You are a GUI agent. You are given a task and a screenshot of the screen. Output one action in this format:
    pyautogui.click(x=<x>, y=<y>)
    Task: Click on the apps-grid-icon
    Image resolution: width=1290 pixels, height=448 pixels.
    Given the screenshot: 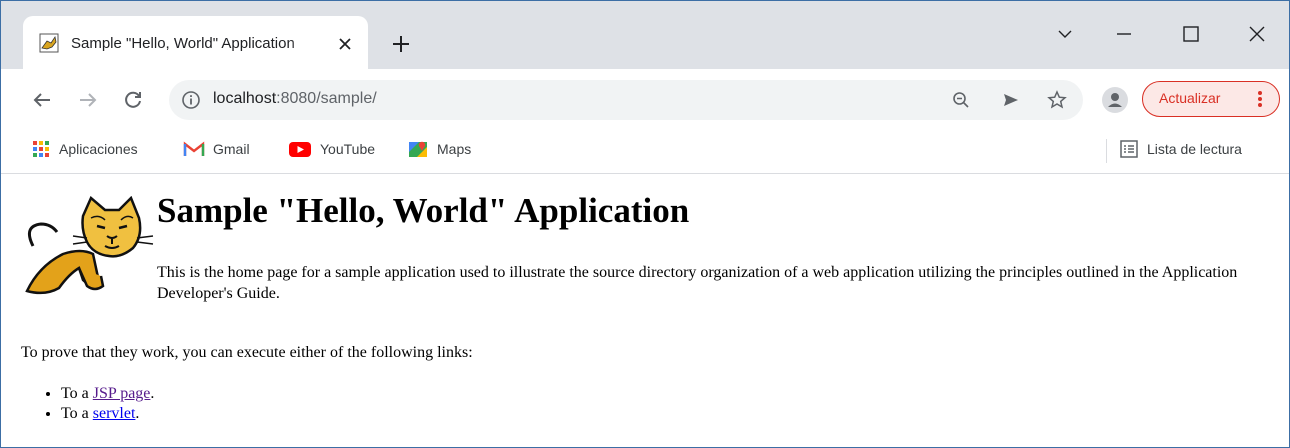 What is the action you would take?
    pyautogui.click(x=41, y=149)
    